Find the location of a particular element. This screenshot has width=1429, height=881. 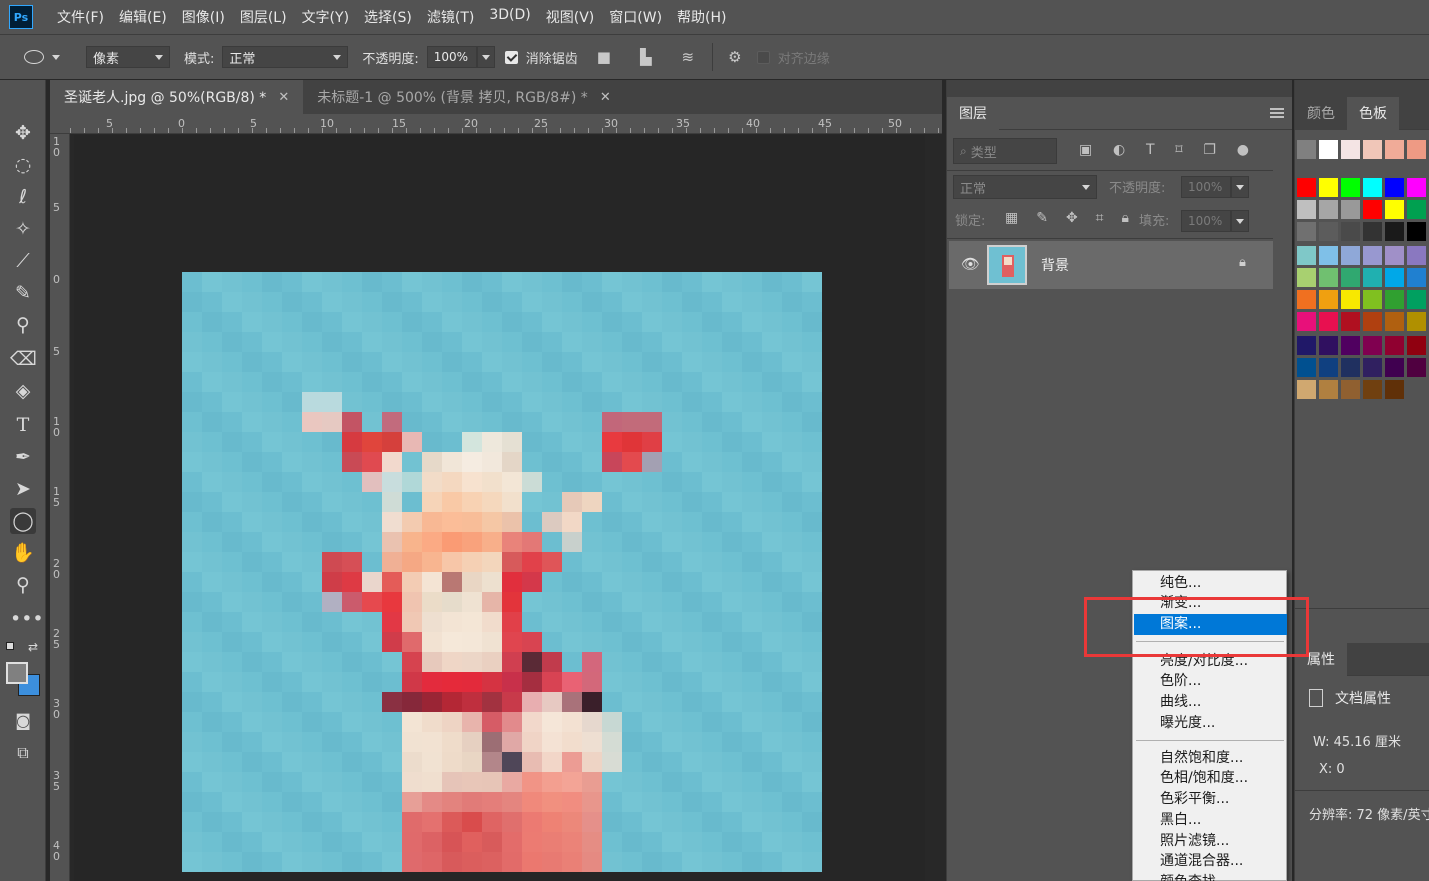

paint-bucket-tool-icon: ◈ is located at coordinates (23, 391).